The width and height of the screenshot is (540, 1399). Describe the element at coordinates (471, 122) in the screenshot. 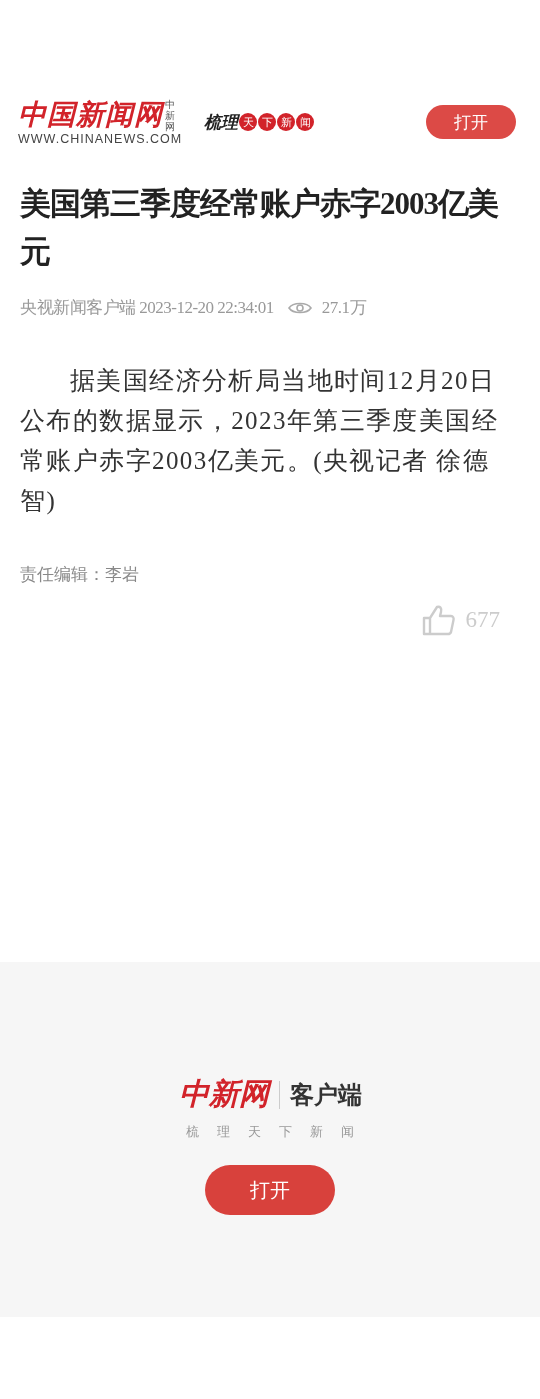

I see `open-button: 打开` at that location.